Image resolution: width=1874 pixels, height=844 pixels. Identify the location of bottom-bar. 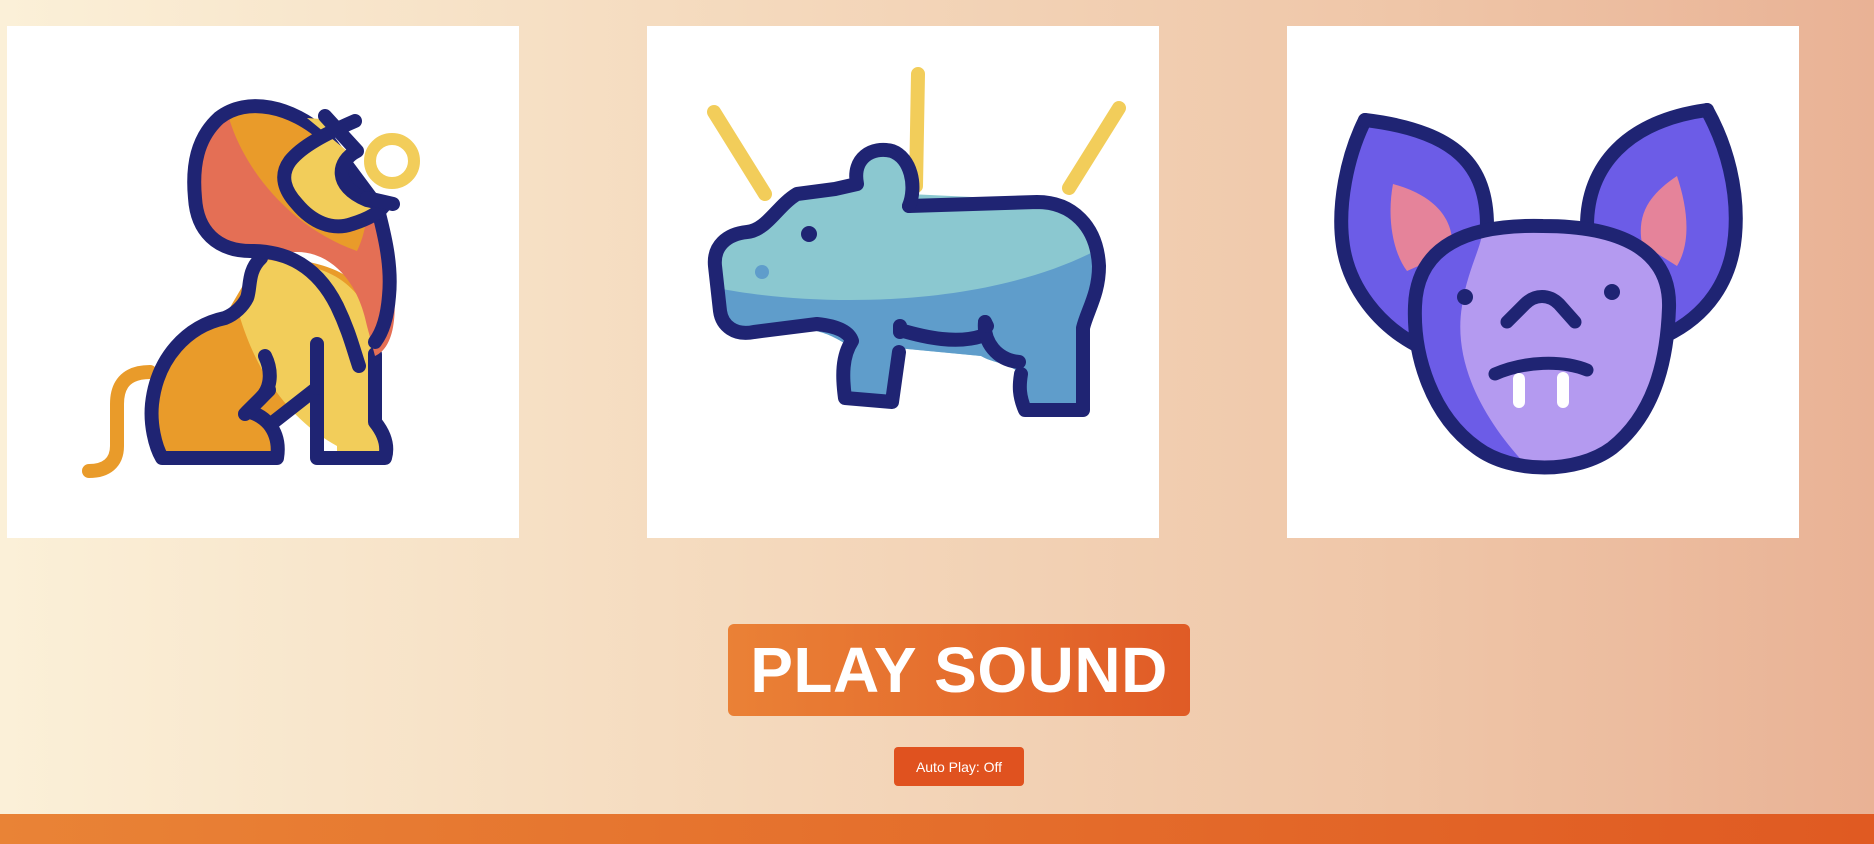
(937, 829).